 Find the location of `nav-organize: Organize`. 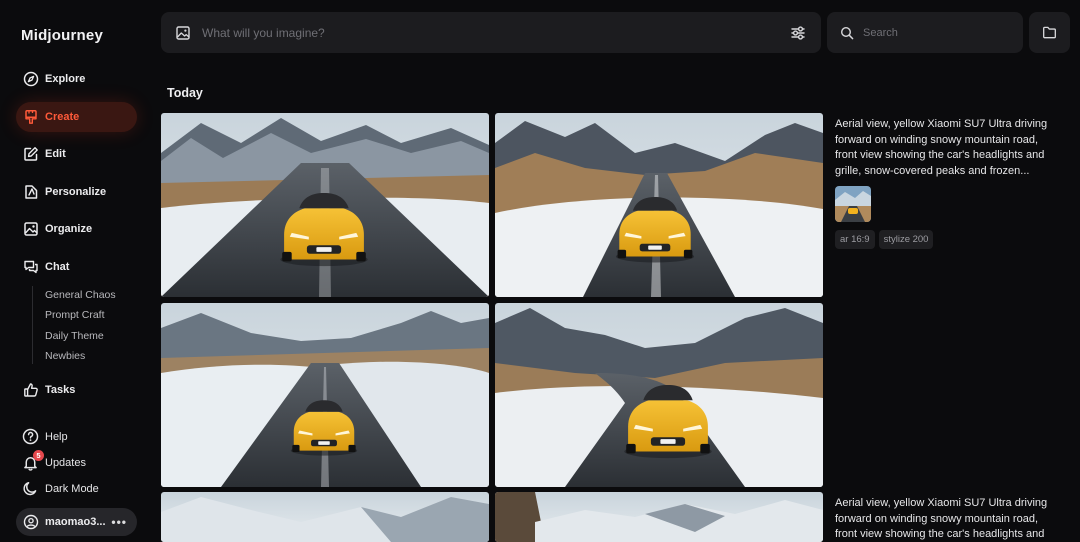

nav-organize: Organize is located at coordinates (76, 229).